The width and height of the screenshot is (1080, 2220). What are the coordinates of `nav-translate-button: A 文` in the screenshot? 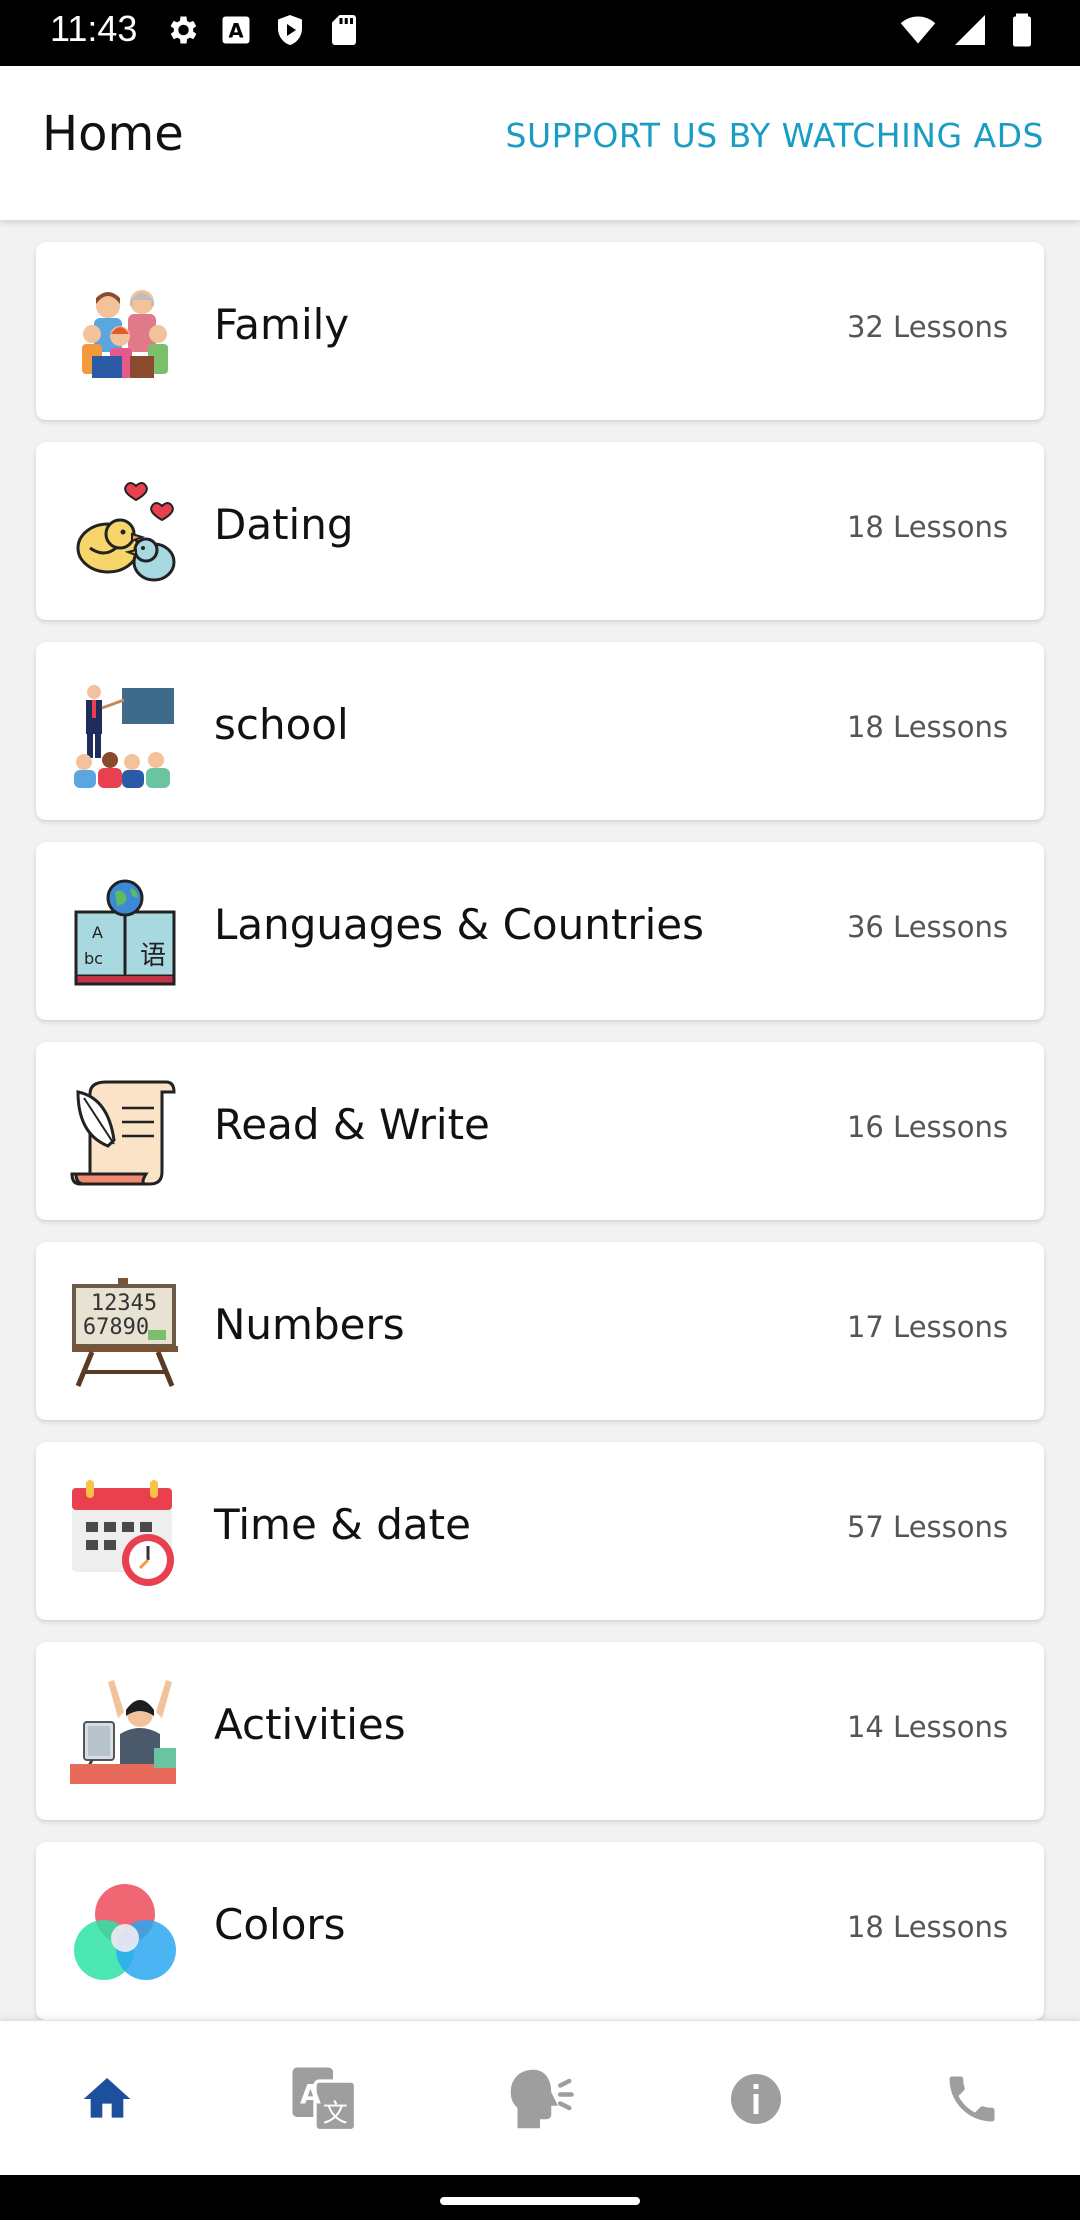 It's located at (324, 2099).